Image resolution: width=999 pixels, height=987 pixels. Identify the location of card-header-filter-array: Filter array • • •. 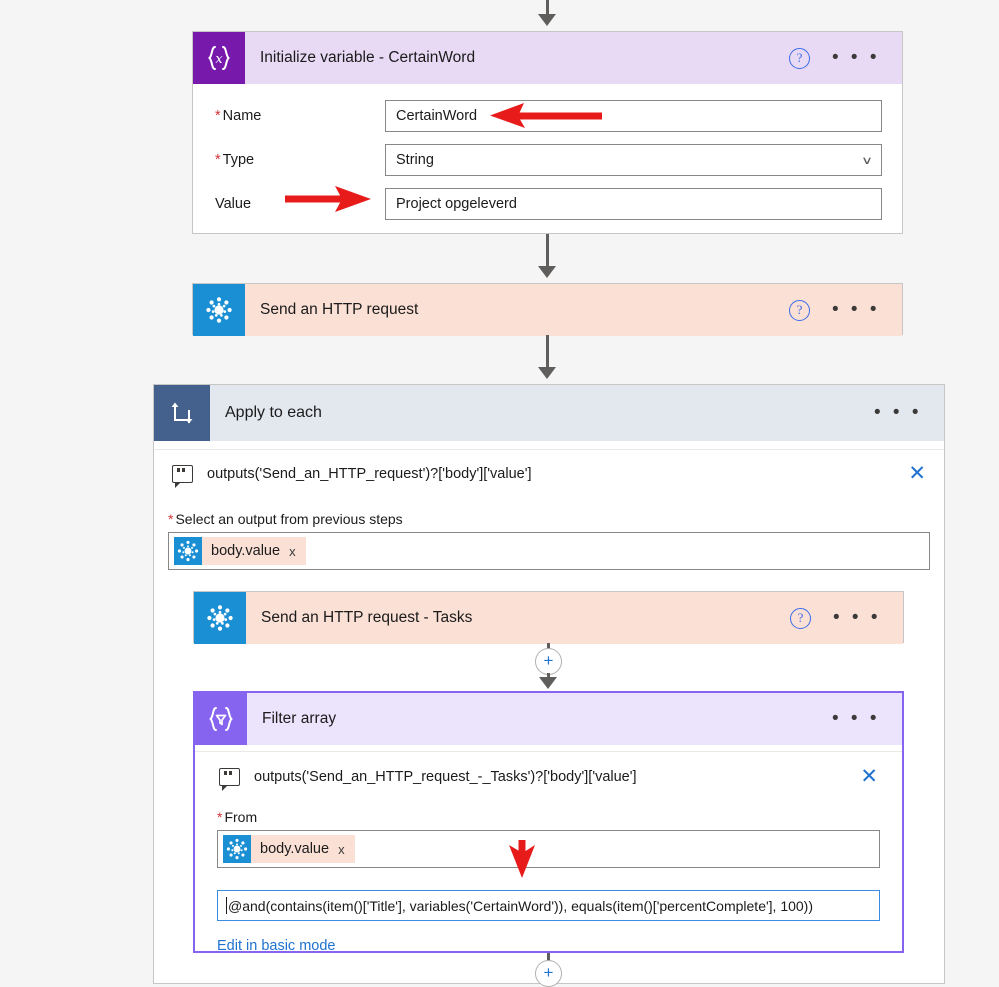
(548, 719).